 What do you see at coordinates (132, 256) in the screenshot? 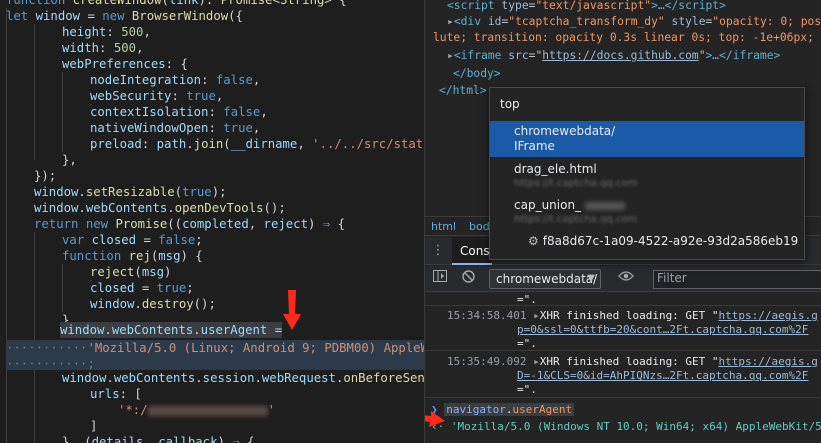
I see `code-line: function rej(msg) {` at bounding box center [132, 256].